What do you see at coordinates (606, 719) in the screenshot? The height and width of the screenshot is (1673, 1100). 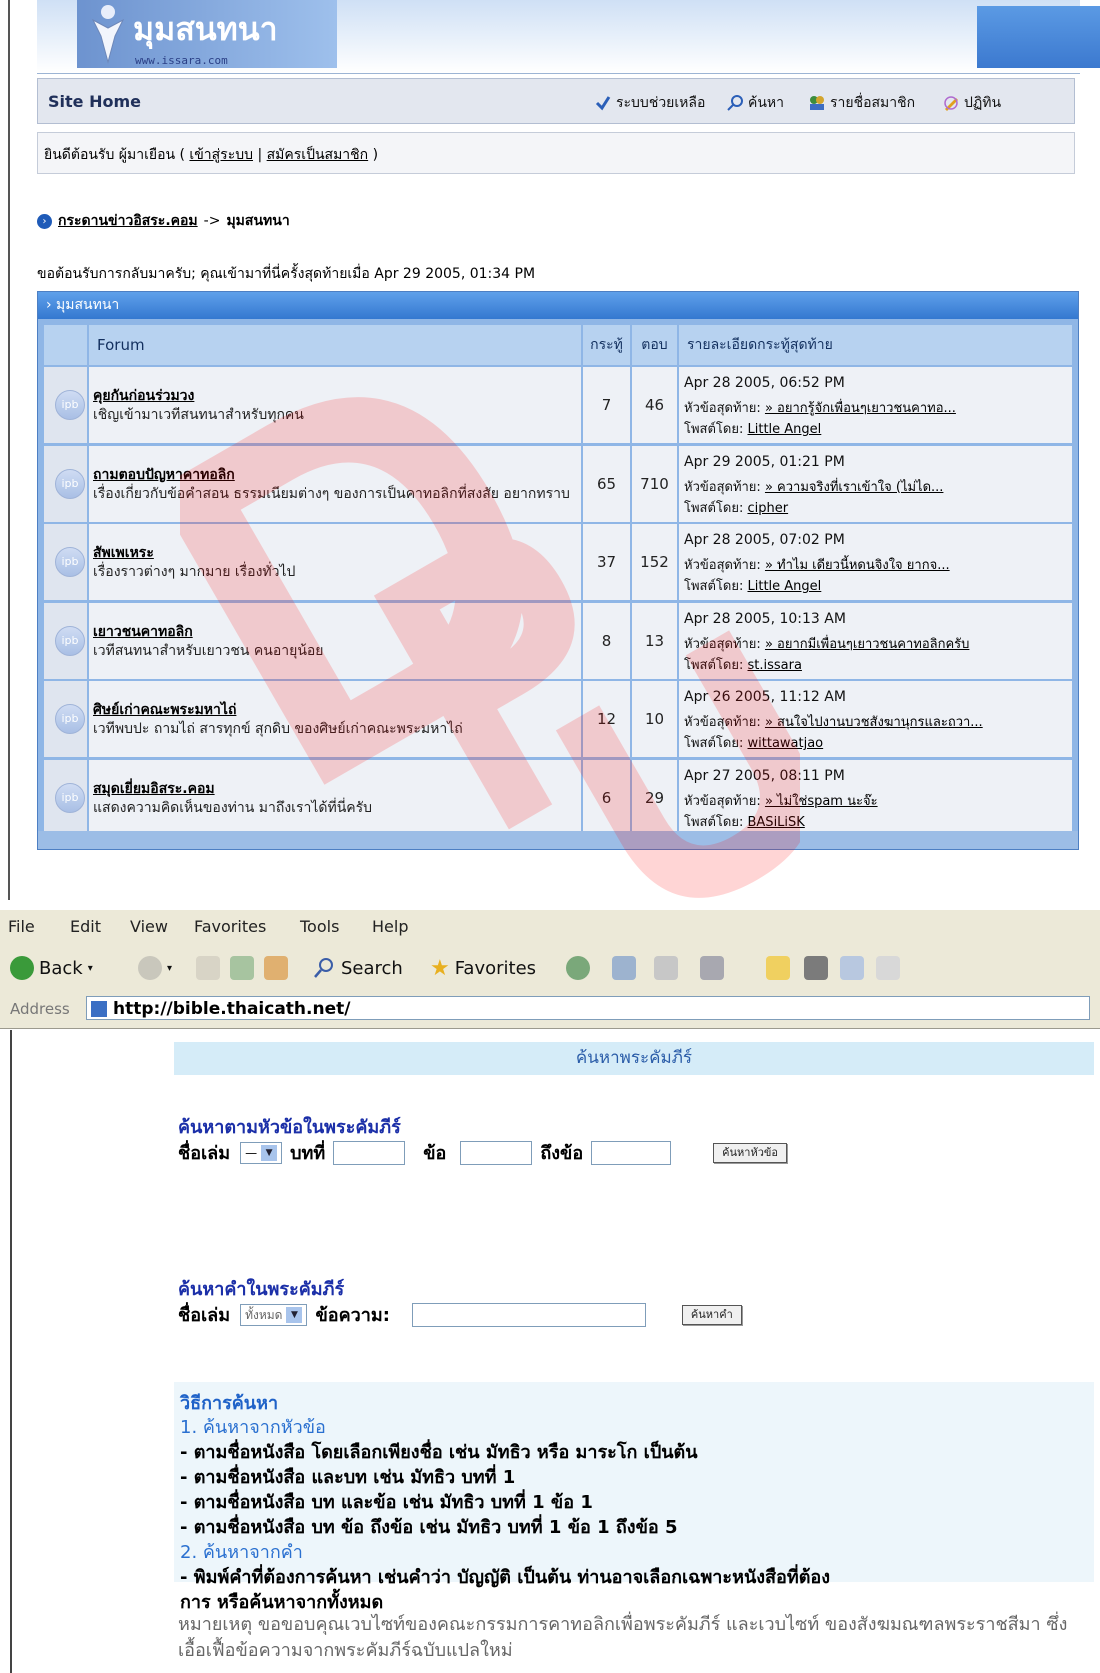 I see `topics-cell: 12` at bounding box center [606, 719].